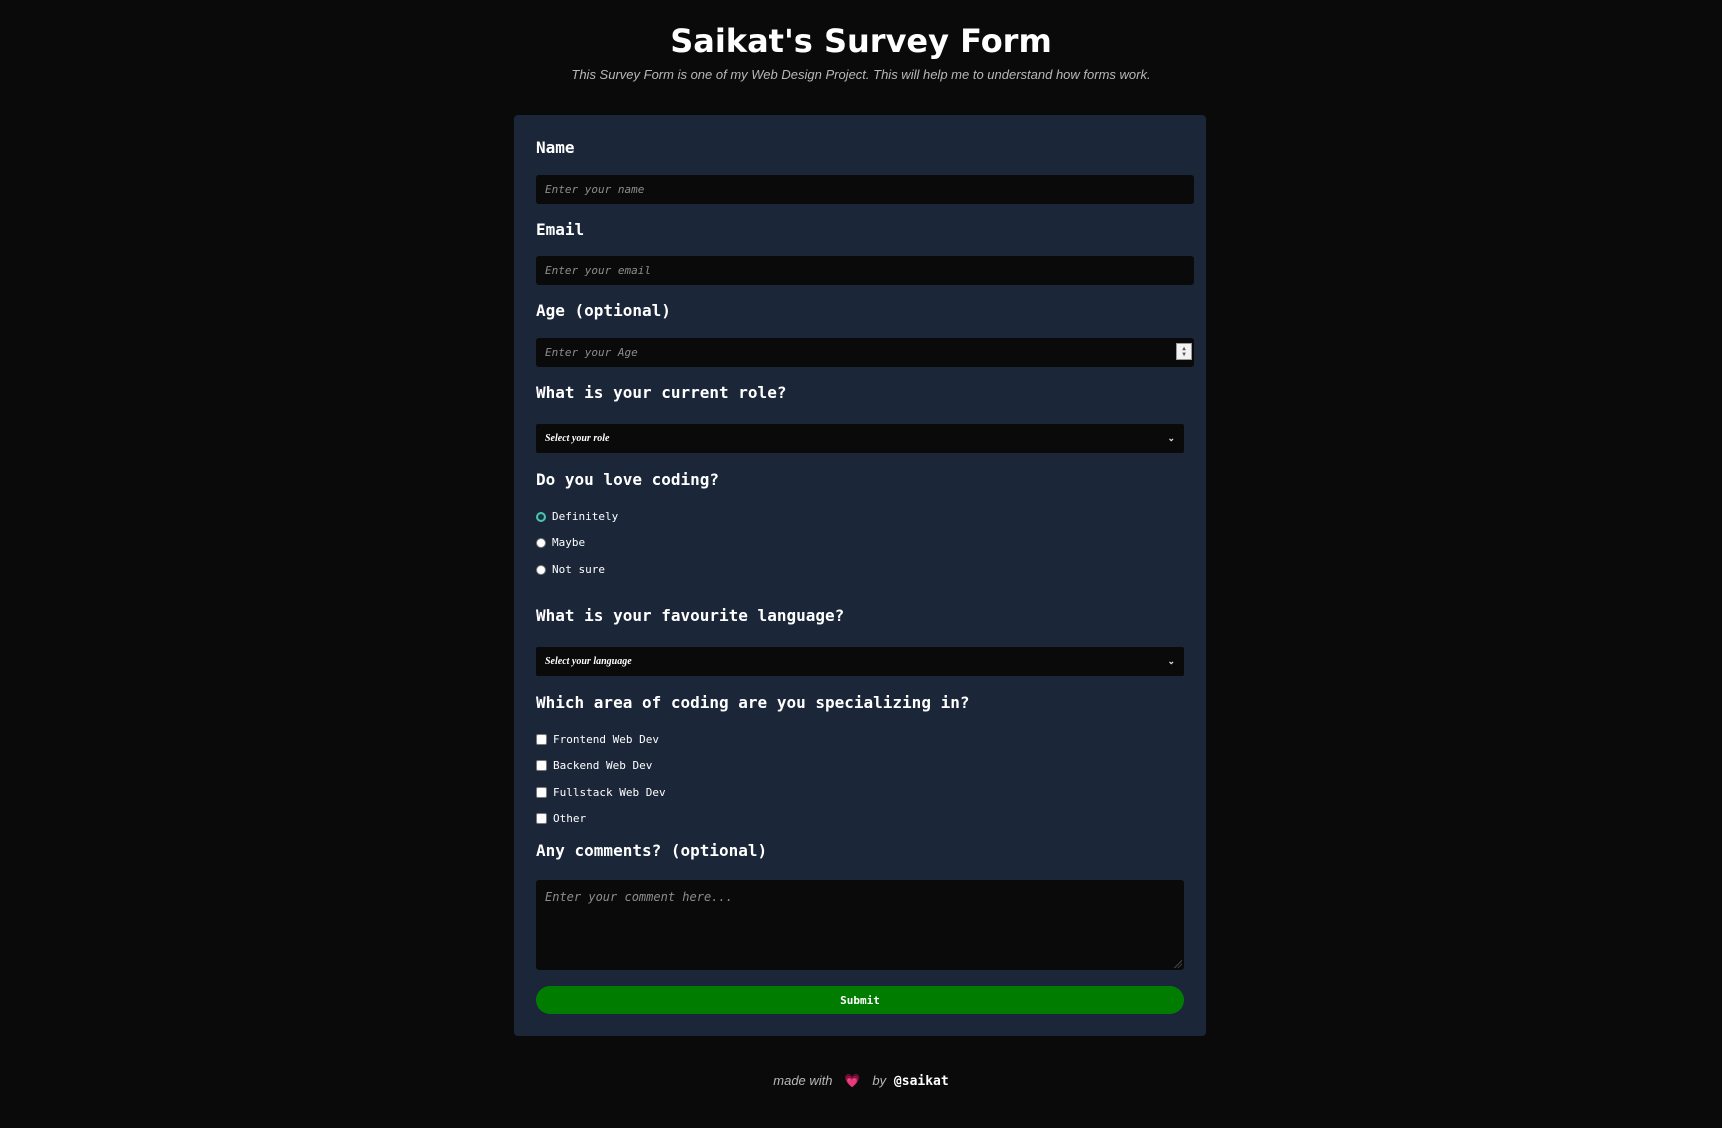 This screenshot has width=1722, height=1128. I want to click on age-input-placeholder: Enter your Age, so click(591, 352).